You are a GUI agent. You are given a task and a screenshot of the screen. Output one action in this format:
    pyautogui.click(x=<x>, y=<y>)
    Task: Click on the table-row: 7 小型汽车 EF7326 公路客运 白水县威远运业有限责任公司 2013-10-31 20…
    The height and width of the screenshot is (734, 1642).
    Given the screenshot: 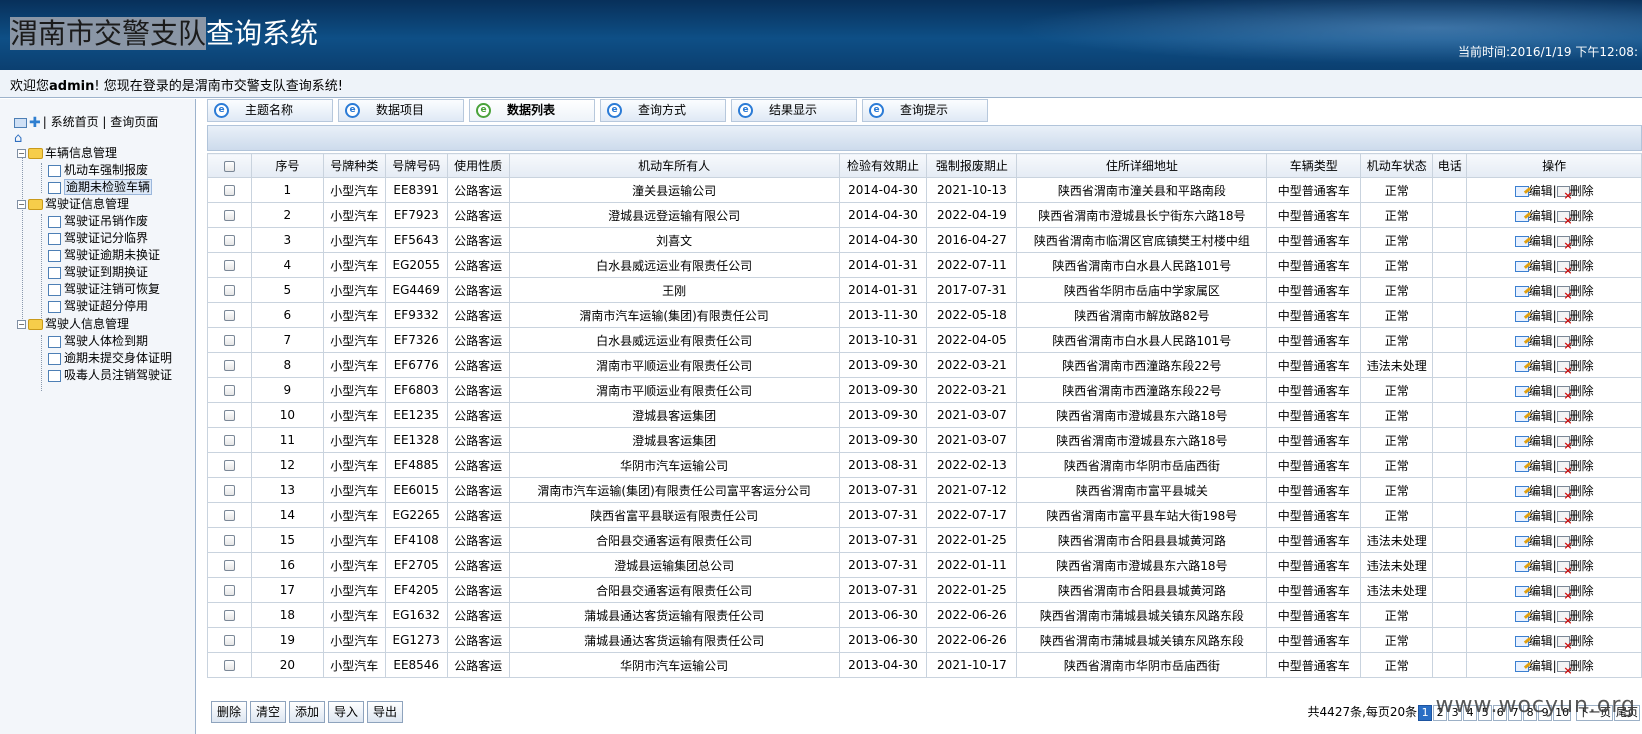 What is the action you would take?
    pyautogui.click(x=924, y=340)
    